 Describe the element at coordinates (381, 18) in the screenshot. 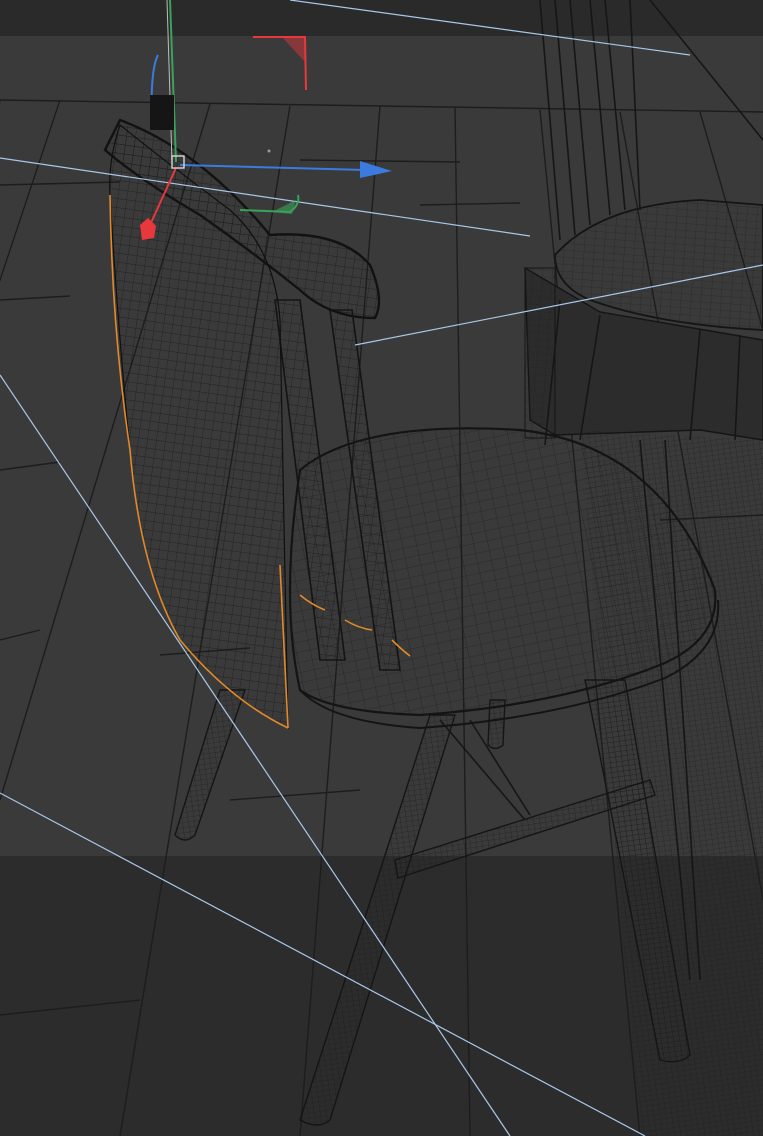

I see `letterbox-top` at that location.